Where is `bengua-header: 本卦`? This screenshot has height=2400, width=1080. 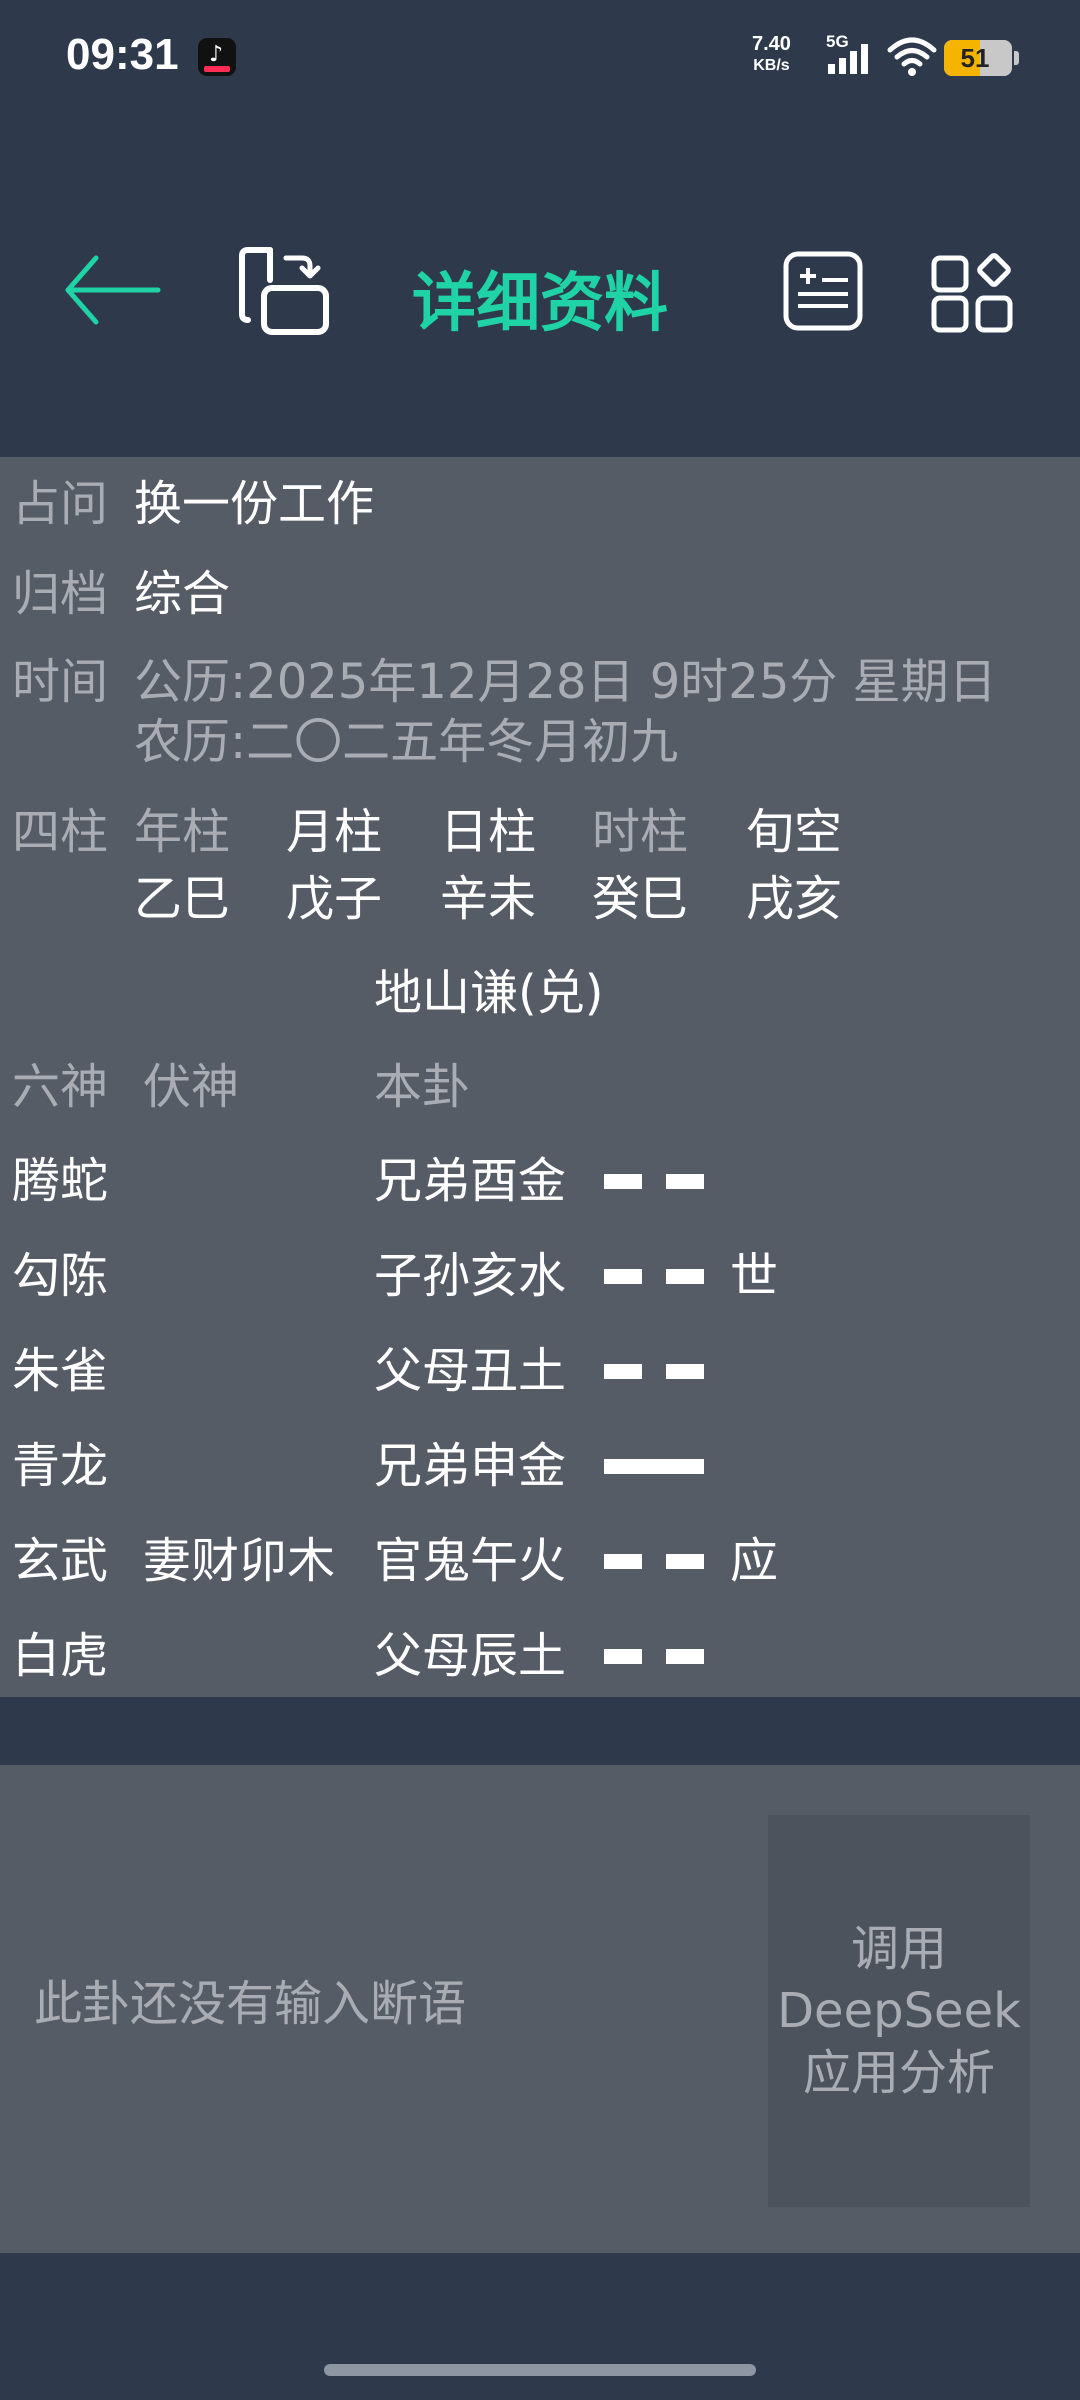
bengua-header: 本卦 is located at coordinates (422, 1087).